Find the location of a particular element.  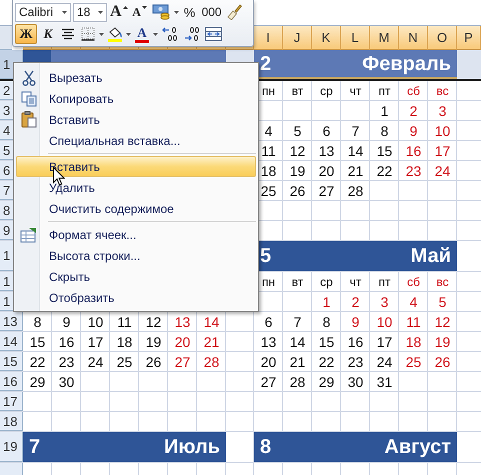

day-number: 7 is located at coordinates (356, 130).